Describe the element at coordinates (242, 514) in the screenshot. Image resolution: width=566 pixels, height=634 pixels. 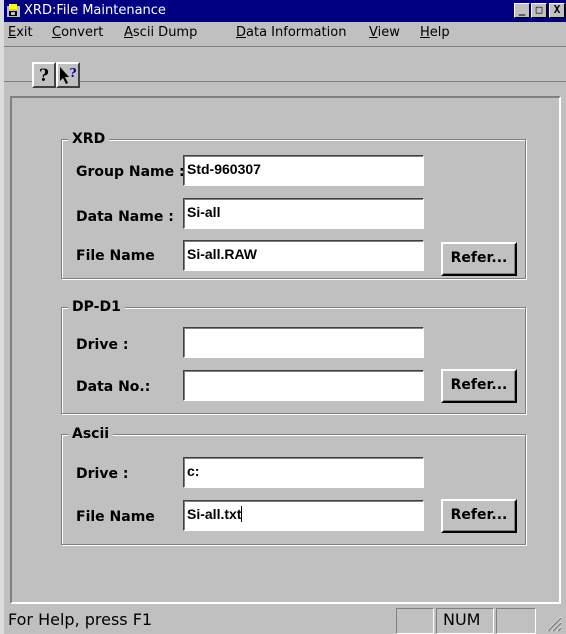
I see `text-caret` at that location.